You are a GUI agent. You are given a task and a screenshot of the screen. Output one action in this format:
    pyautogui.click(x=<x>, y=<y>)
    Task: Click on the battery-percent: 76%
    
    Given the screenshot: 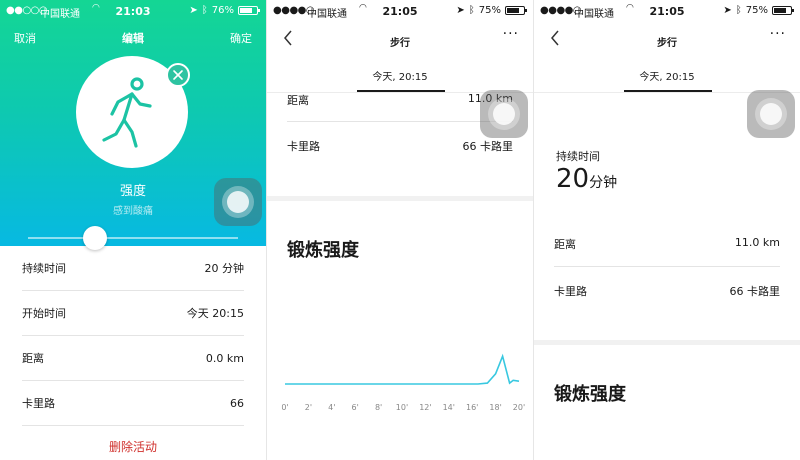 What is the action you would take?
    pyautogui.click(x=222, y=10)
    